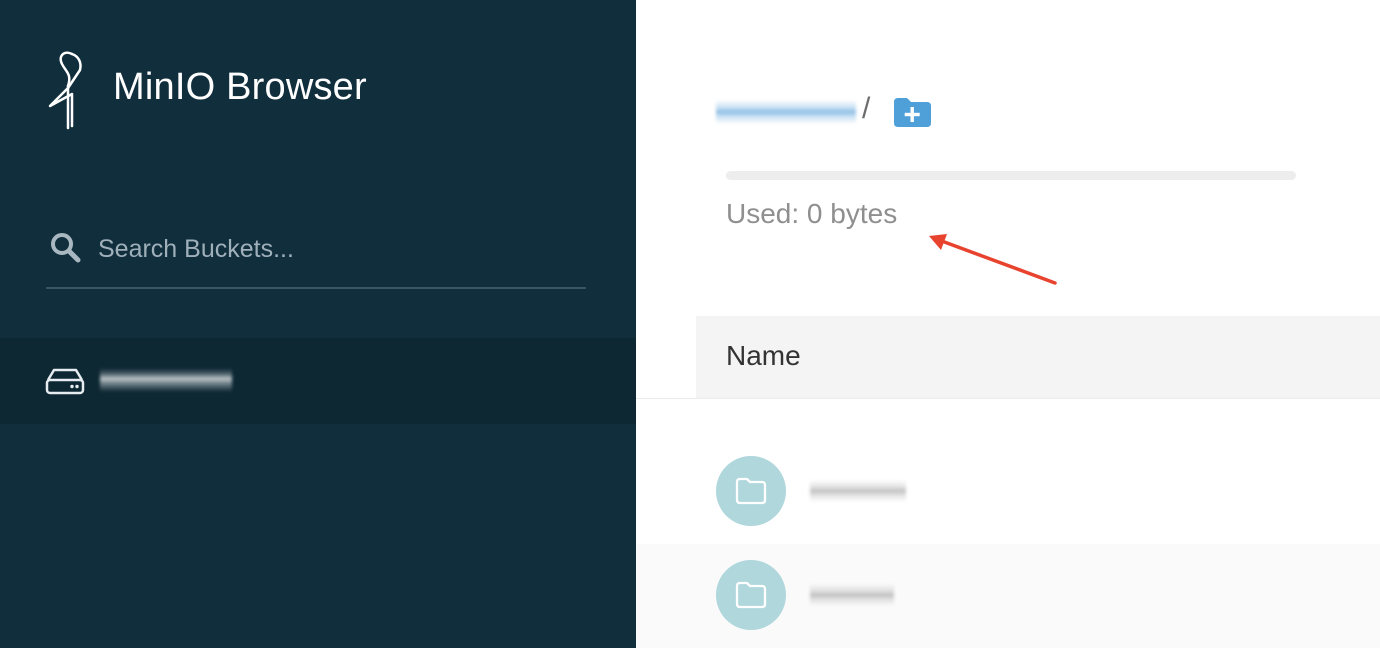 This screenshot has width=1380, height=648. I want to click on app-title: MinIO Browser, so click(240, 87).